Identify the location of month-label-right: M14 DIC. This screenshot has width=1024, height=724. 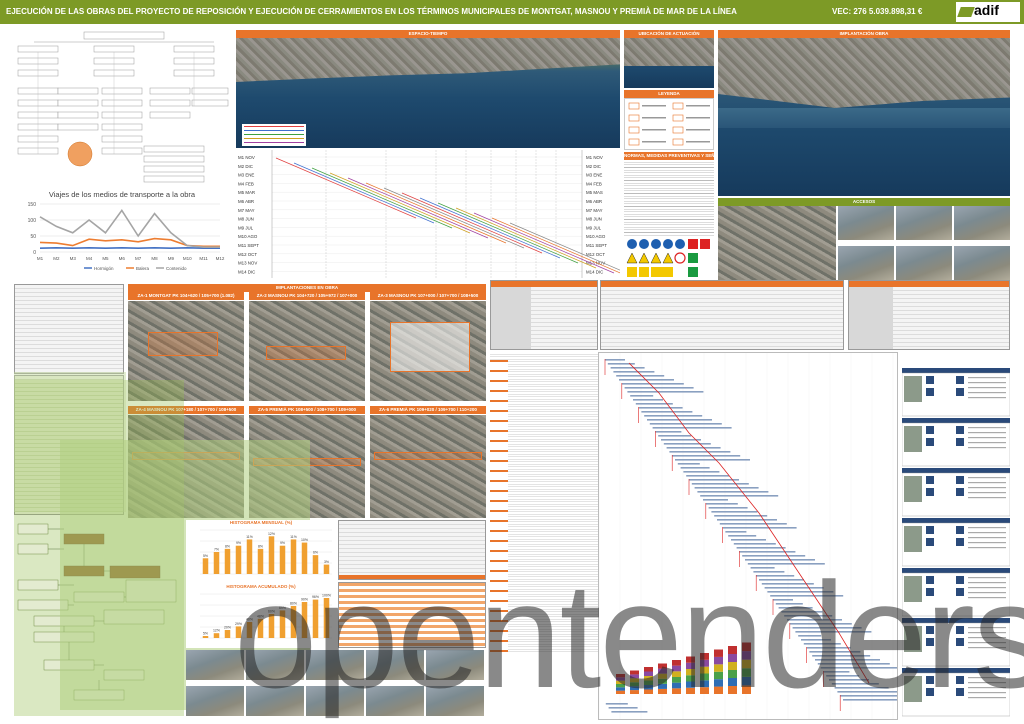
(594, 271).